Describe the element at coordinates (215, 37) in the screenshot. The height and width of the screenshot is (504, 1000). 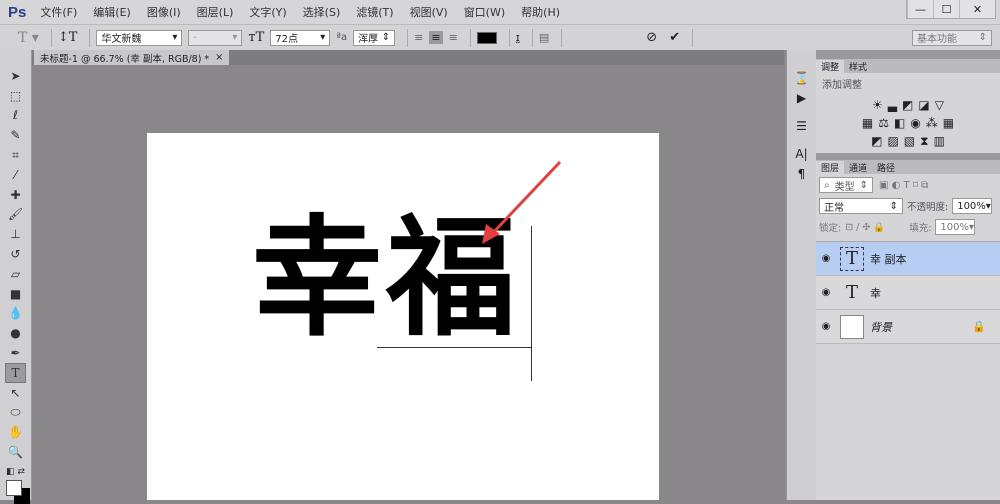
I see `font-style-select: - ▾` at that location.